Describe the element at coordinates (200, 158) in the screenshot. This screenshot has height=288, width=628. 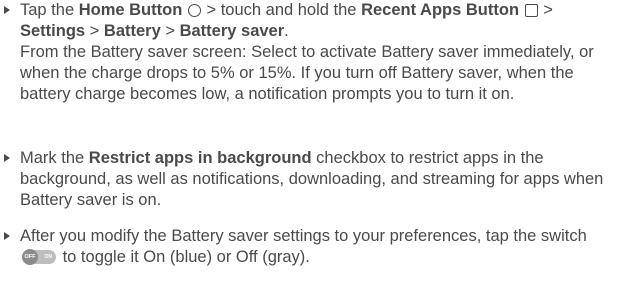
I see `restrict-apps-checkbox-label: Restrict apps in background` at that location.